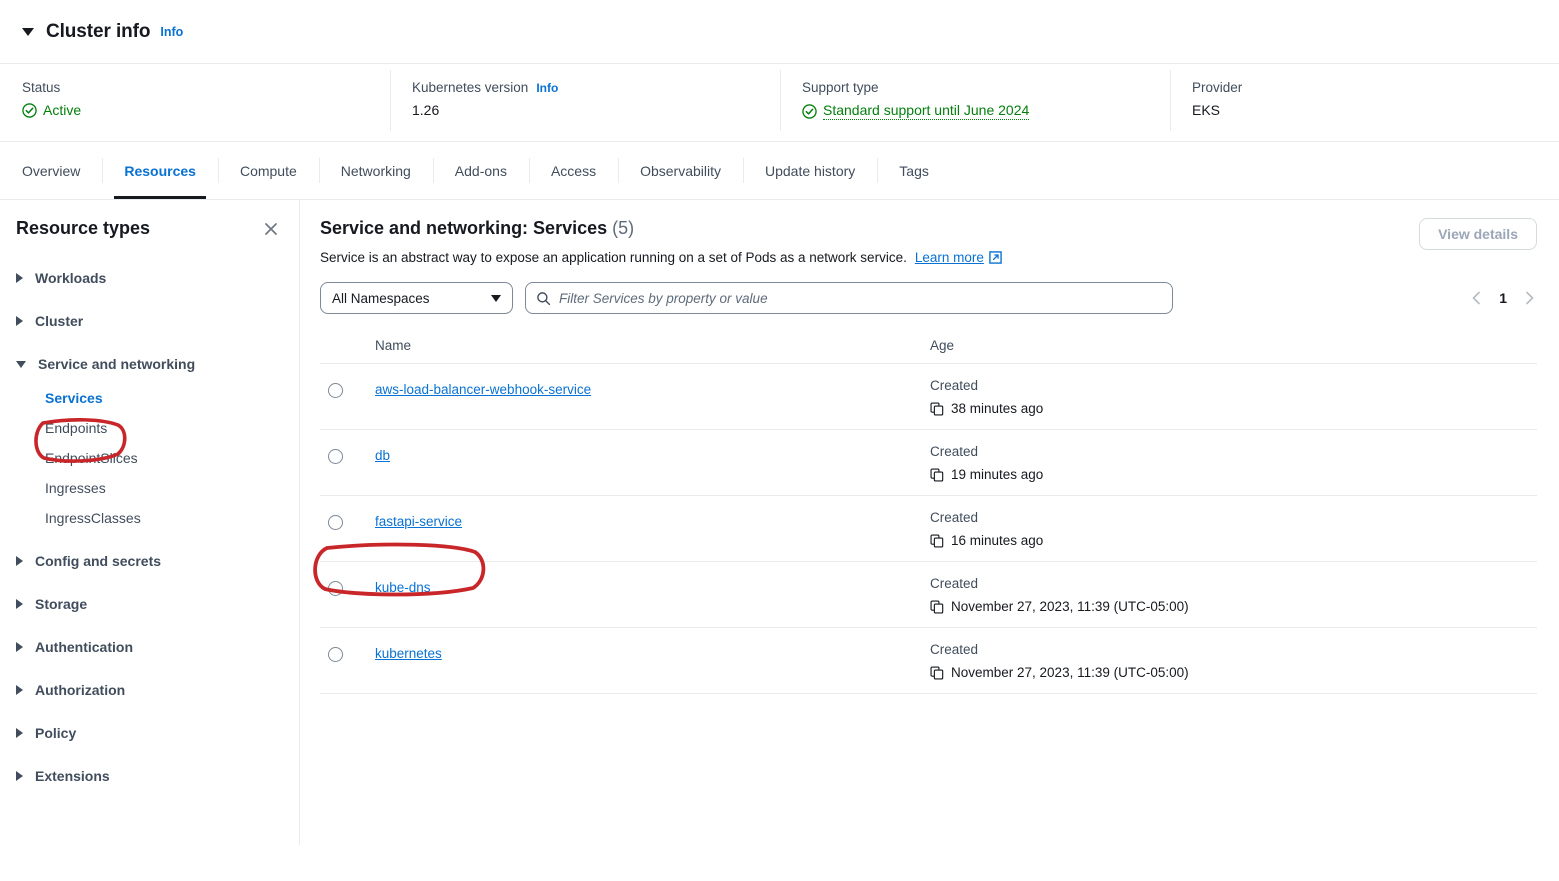 The image size is (1559, 881). Describe the element at coordinates (573, 170) in the screenshot. I see `tab-access: Access` at that location.